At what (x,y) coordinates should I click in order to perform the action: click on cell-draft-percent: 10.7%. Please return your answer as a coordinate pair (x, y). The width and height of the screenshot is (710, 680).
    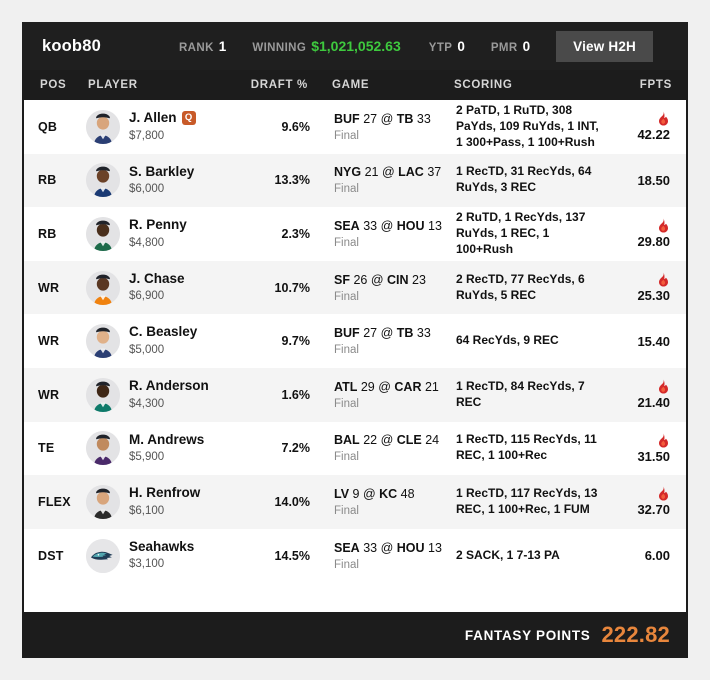
    Looking at the image, I should click on (277, 288).